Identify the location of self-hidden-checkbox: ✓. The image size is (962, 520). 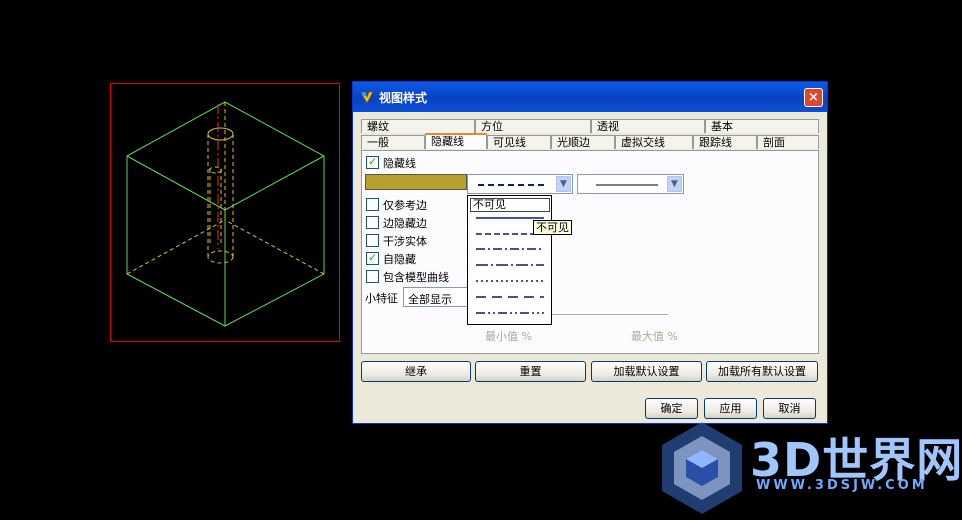
(372, 258).